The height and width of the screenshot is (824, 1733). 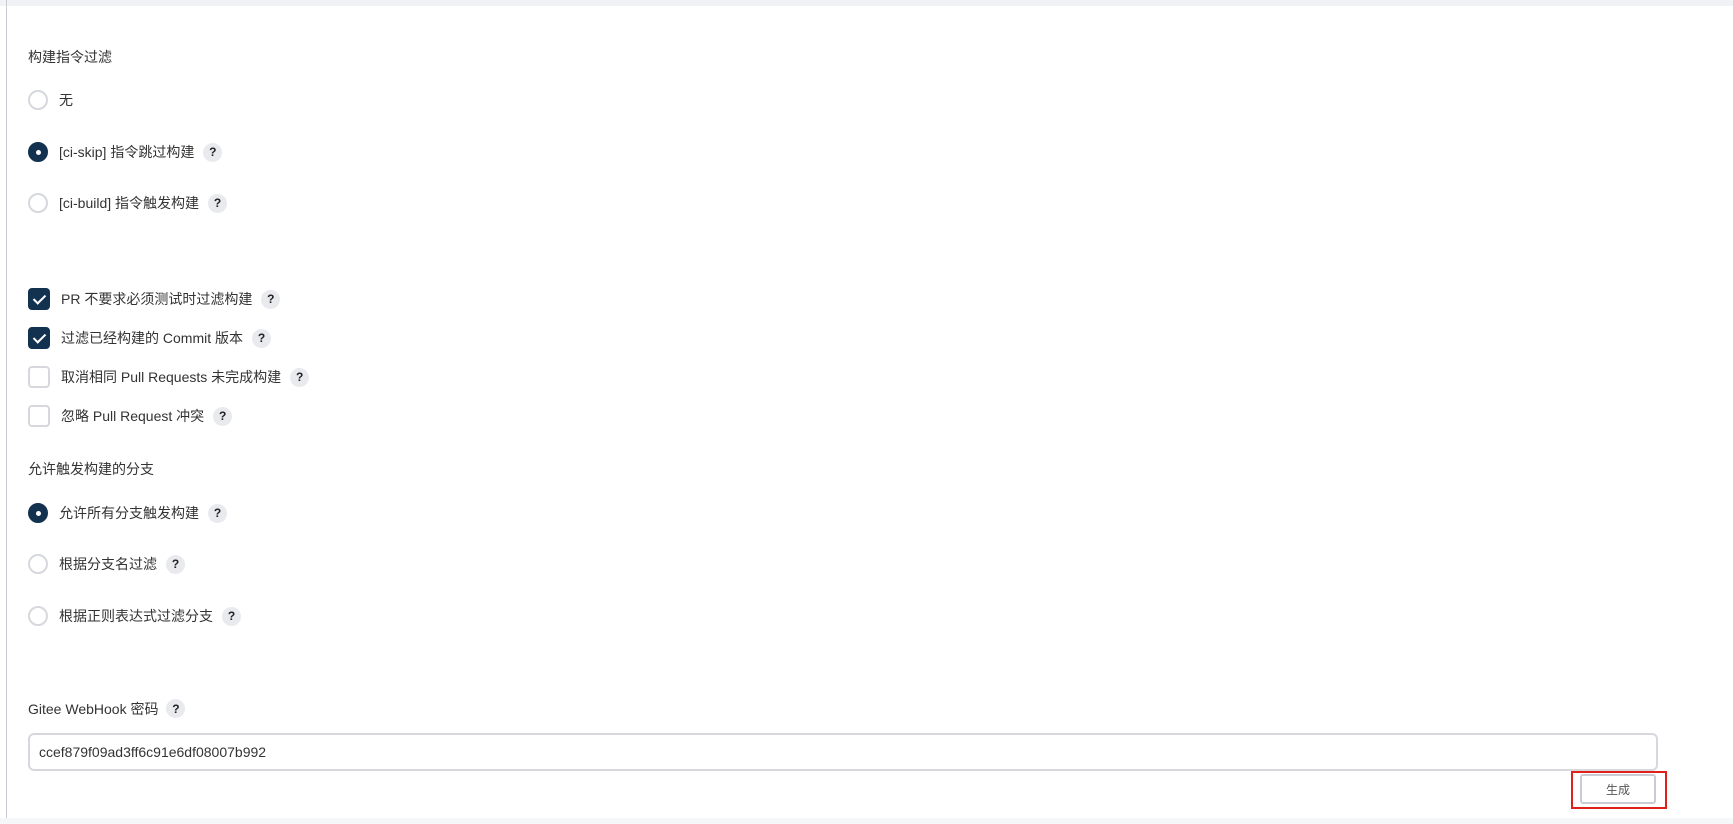 I want to click on checkbox-filter-built-commit: 过滤已经构建的 Commit 版本 ?, so click(x=149, y=338).